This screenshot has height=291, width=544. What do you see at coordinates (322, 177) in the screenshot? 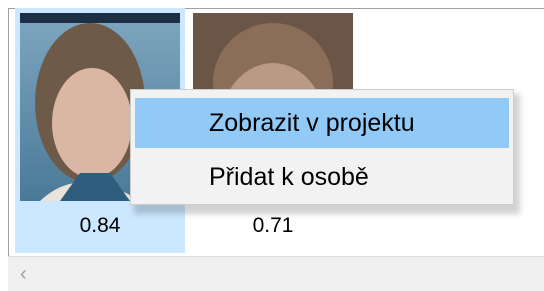
I see `menu-item-add-to-person: Přidat k osobě` at bounding box center [322, 177].